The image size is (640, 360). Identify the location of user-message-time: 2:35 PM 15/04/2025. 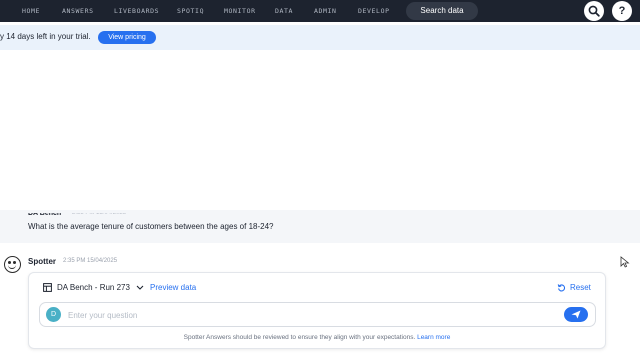
(99, 213).